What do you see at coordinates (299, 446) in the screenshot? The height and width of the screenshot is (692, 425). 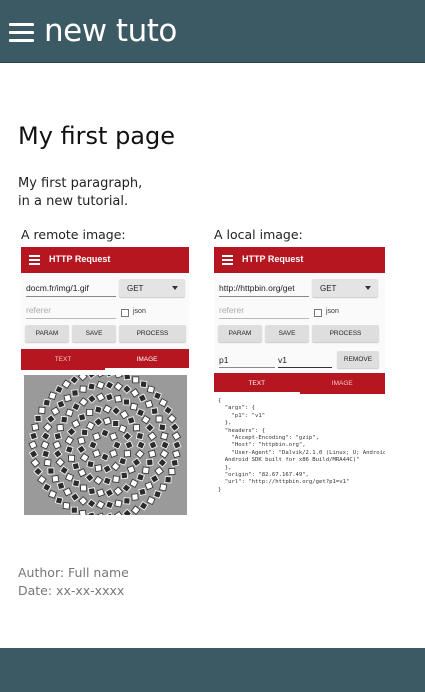 I see `response-text: { "args": { "p1": "v1" }, "headers"` at bounding box center [299, 446].